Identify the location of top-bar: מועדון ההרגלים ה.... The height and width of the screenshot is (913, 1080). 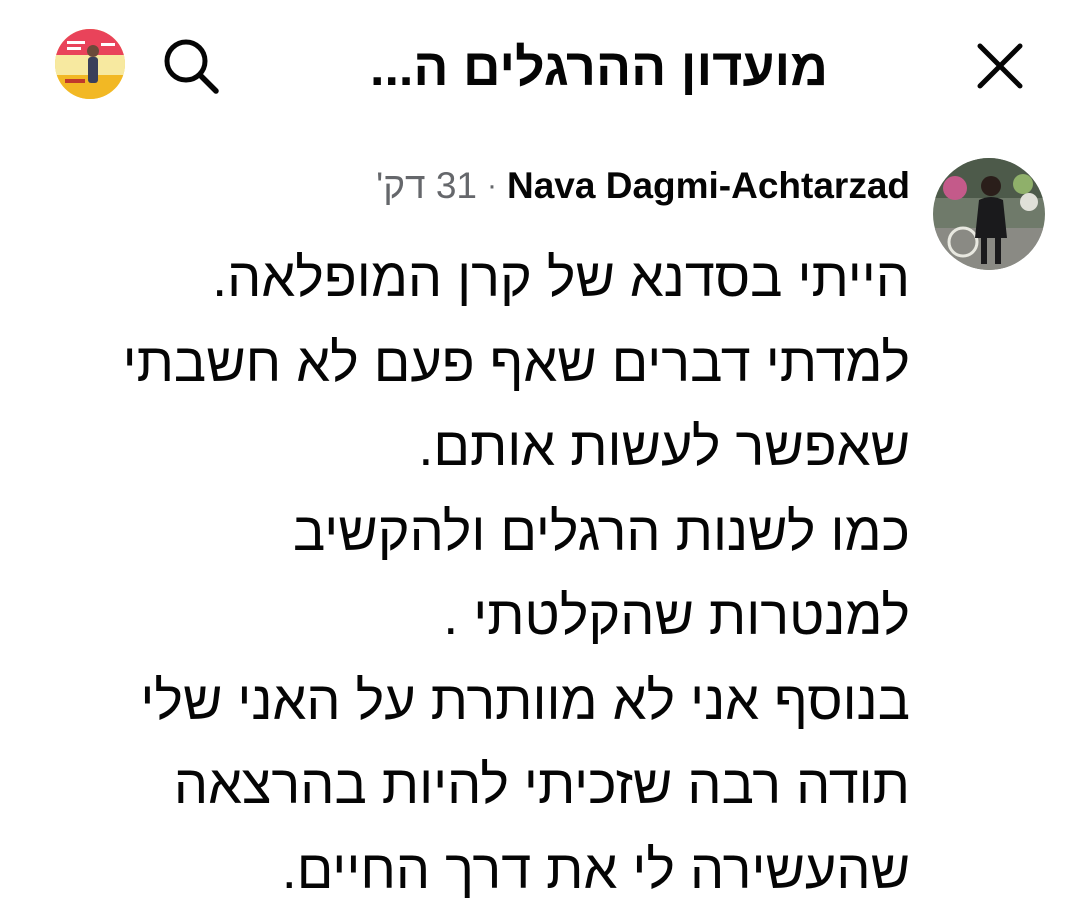
(540, 65).